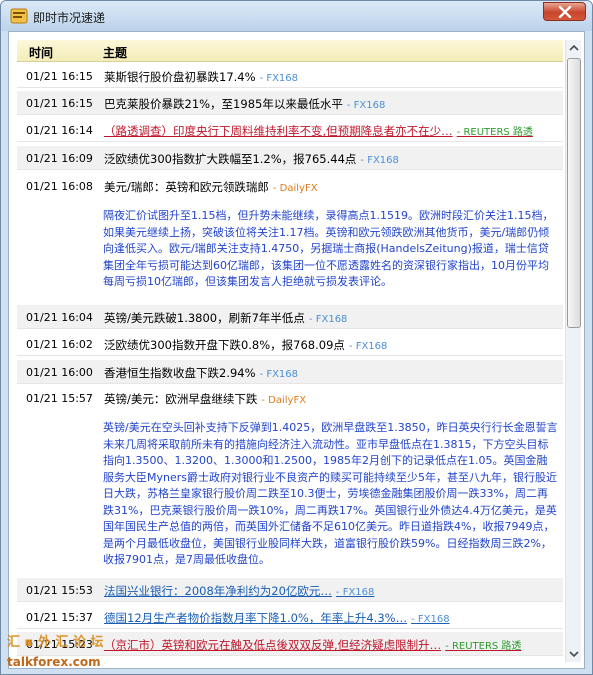 The height and width of the screenshot is (675, 593). I want to click on news-time: 01/21 16:09, so click(59, 158).